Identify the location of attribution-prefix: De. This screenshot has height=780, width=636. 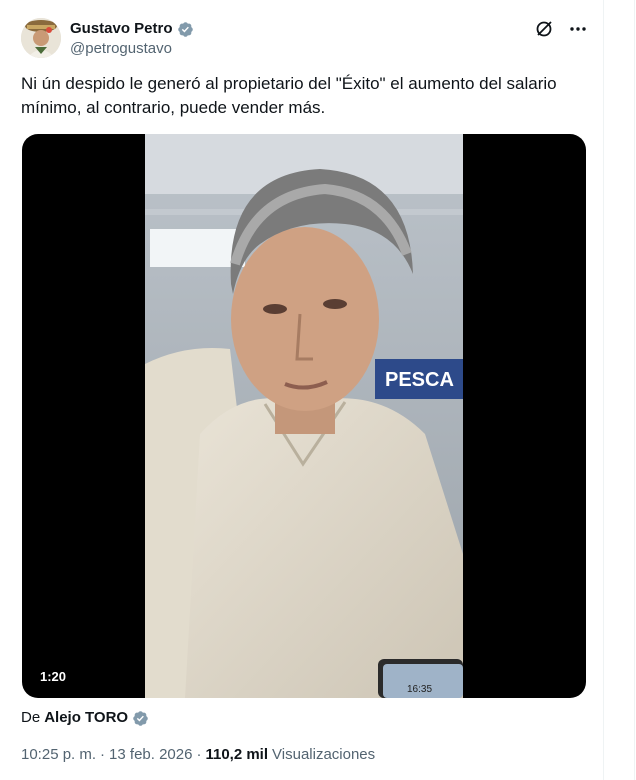
(31, 717).